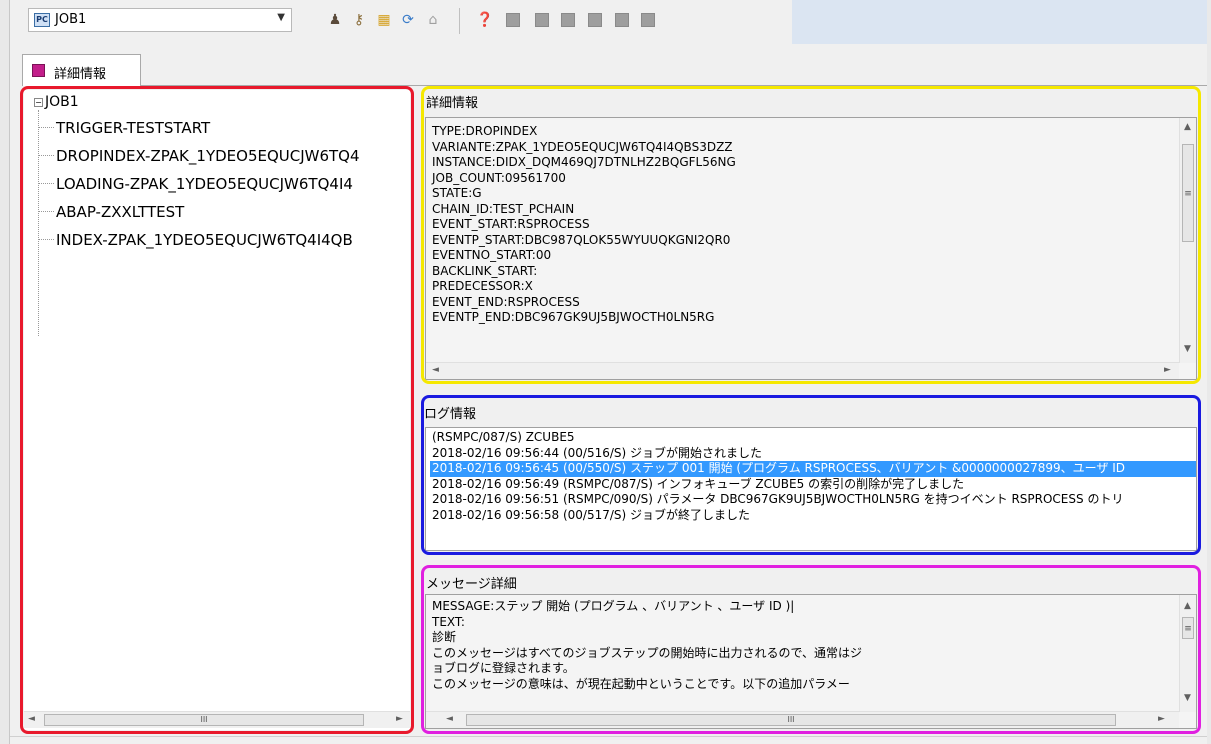 The width and height of the screenshot is (1211, 744). Describe the element at coordinates (802, 370) in the screenshot. I see `detail-horizontal-scrollbar: ◄ ►` at that location.